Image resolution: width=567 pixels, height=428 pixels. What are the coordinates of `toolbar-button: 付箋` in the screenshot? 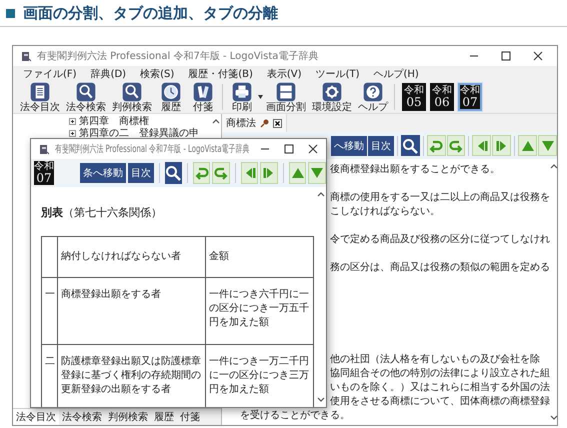 It's located at (203, 97).